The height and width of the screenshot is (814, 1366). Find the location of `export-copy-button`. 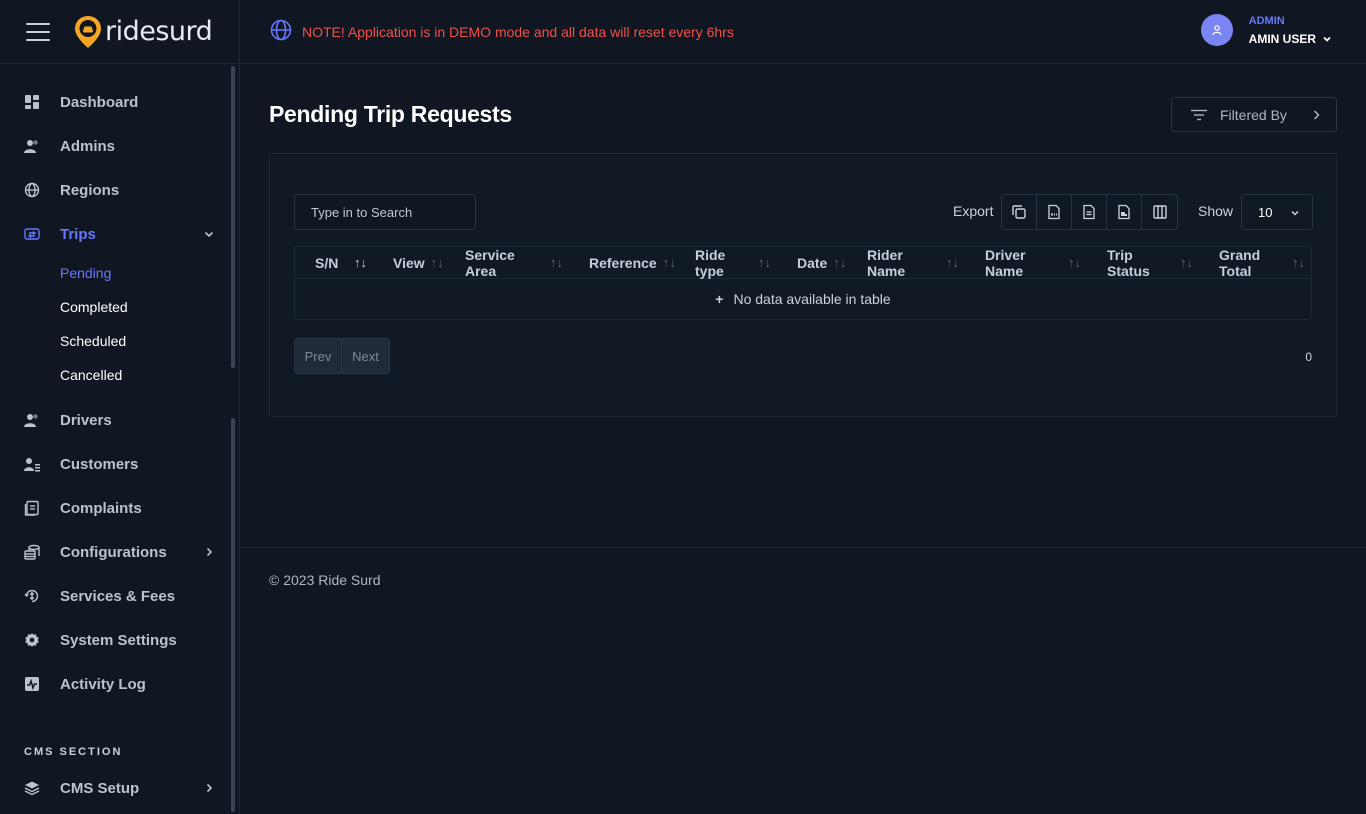

export-copy-button is located at coordinates (1019, 212).